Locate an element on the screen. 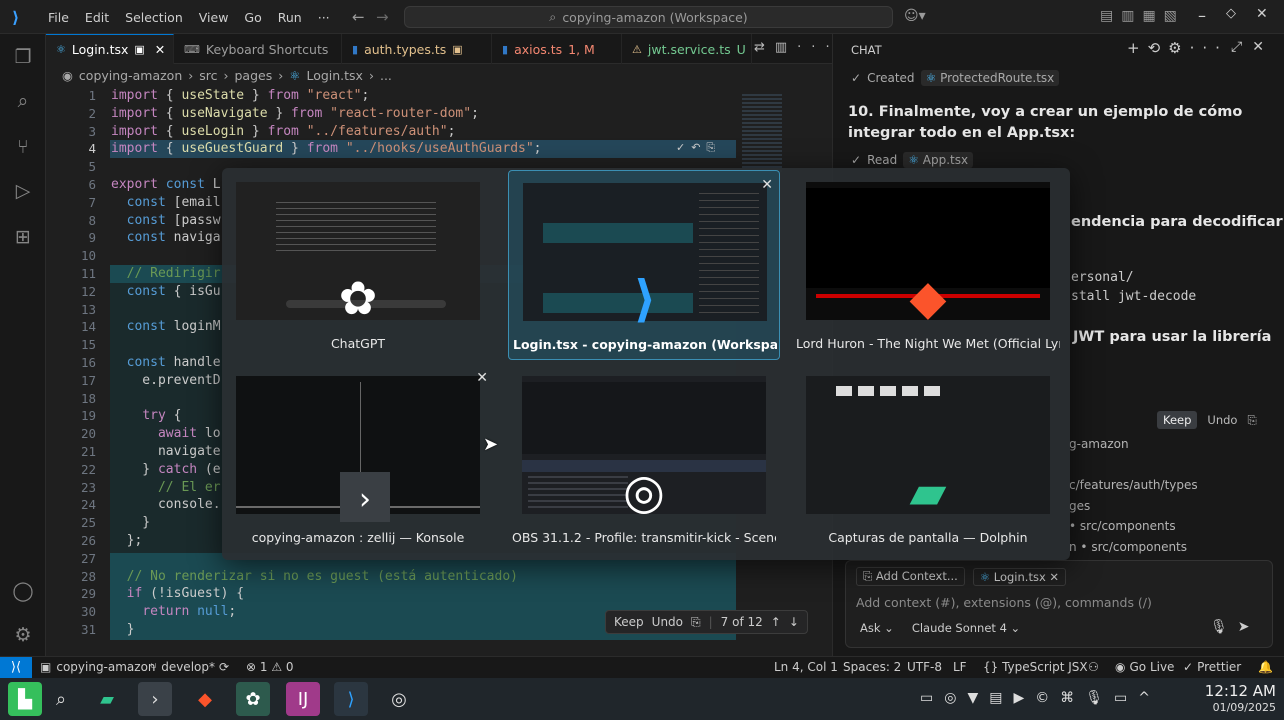 The image size is (1284, 720). back-arrow-icon: ← is located at coordinates (358, 17).